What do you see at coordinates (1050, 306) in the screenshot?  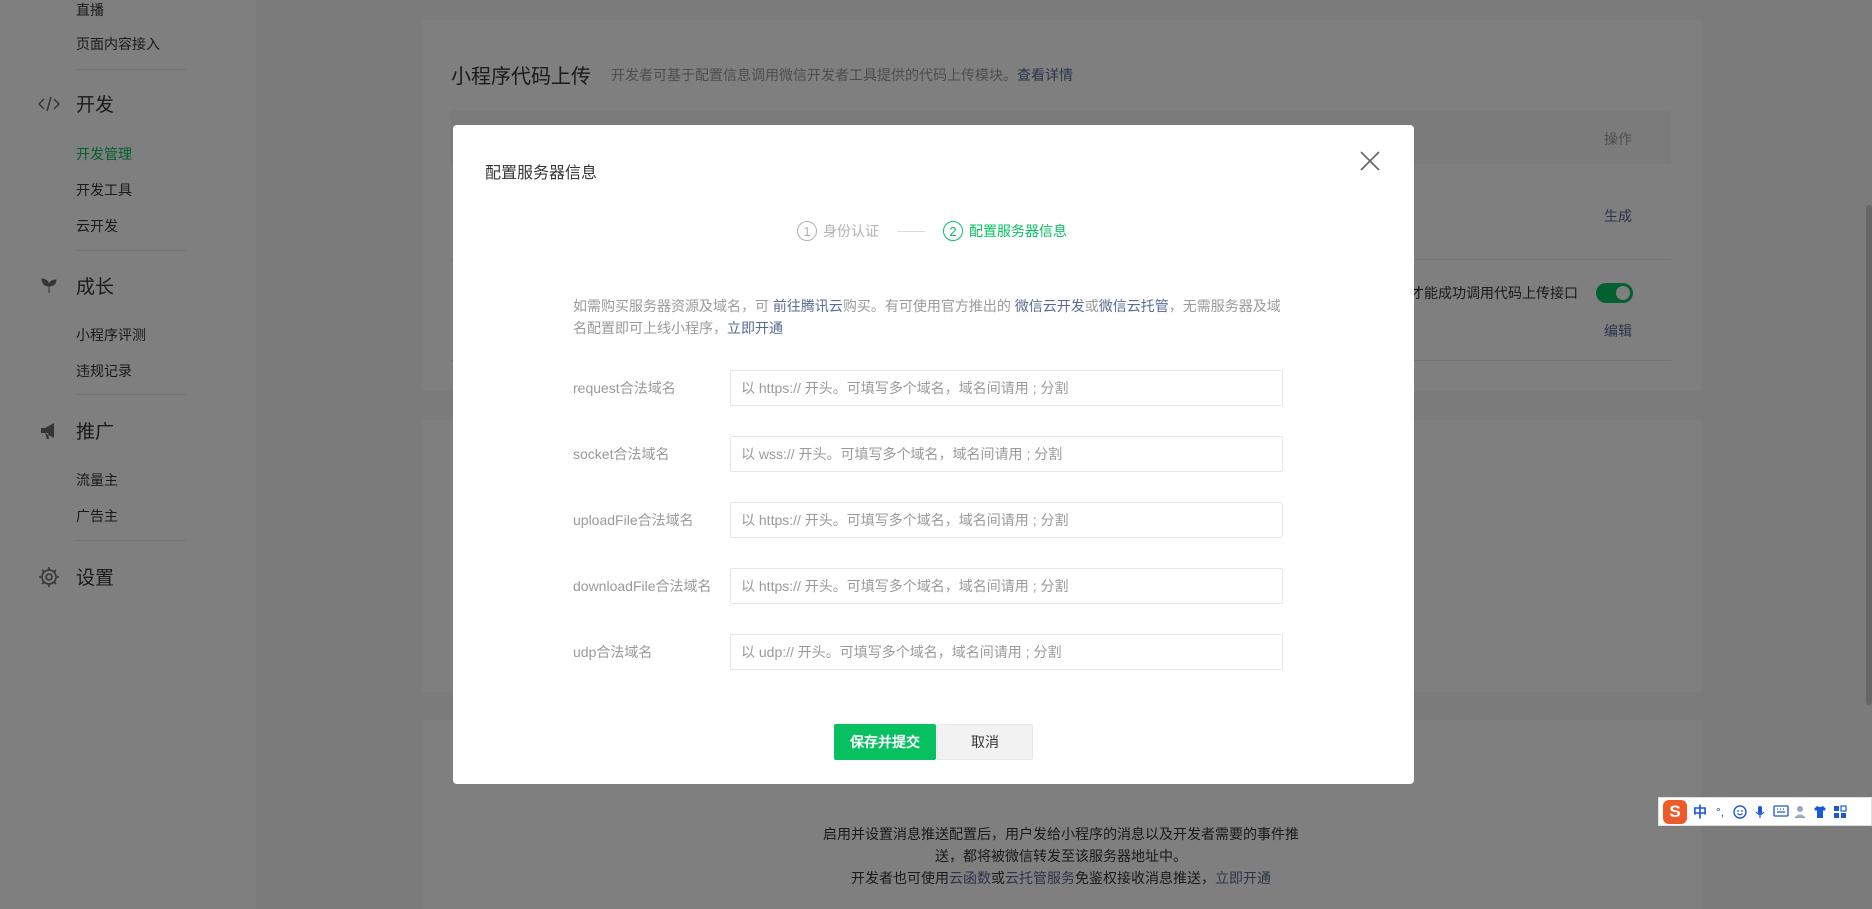 I see `wechat-cloud-dev-link: 微信云开发` at bounding box center [1050, 306].